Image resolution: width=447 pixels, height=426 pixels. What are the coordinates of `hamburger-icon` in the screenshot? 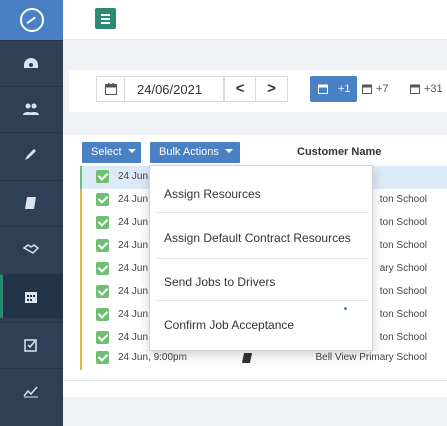 It's located at (105, 15).